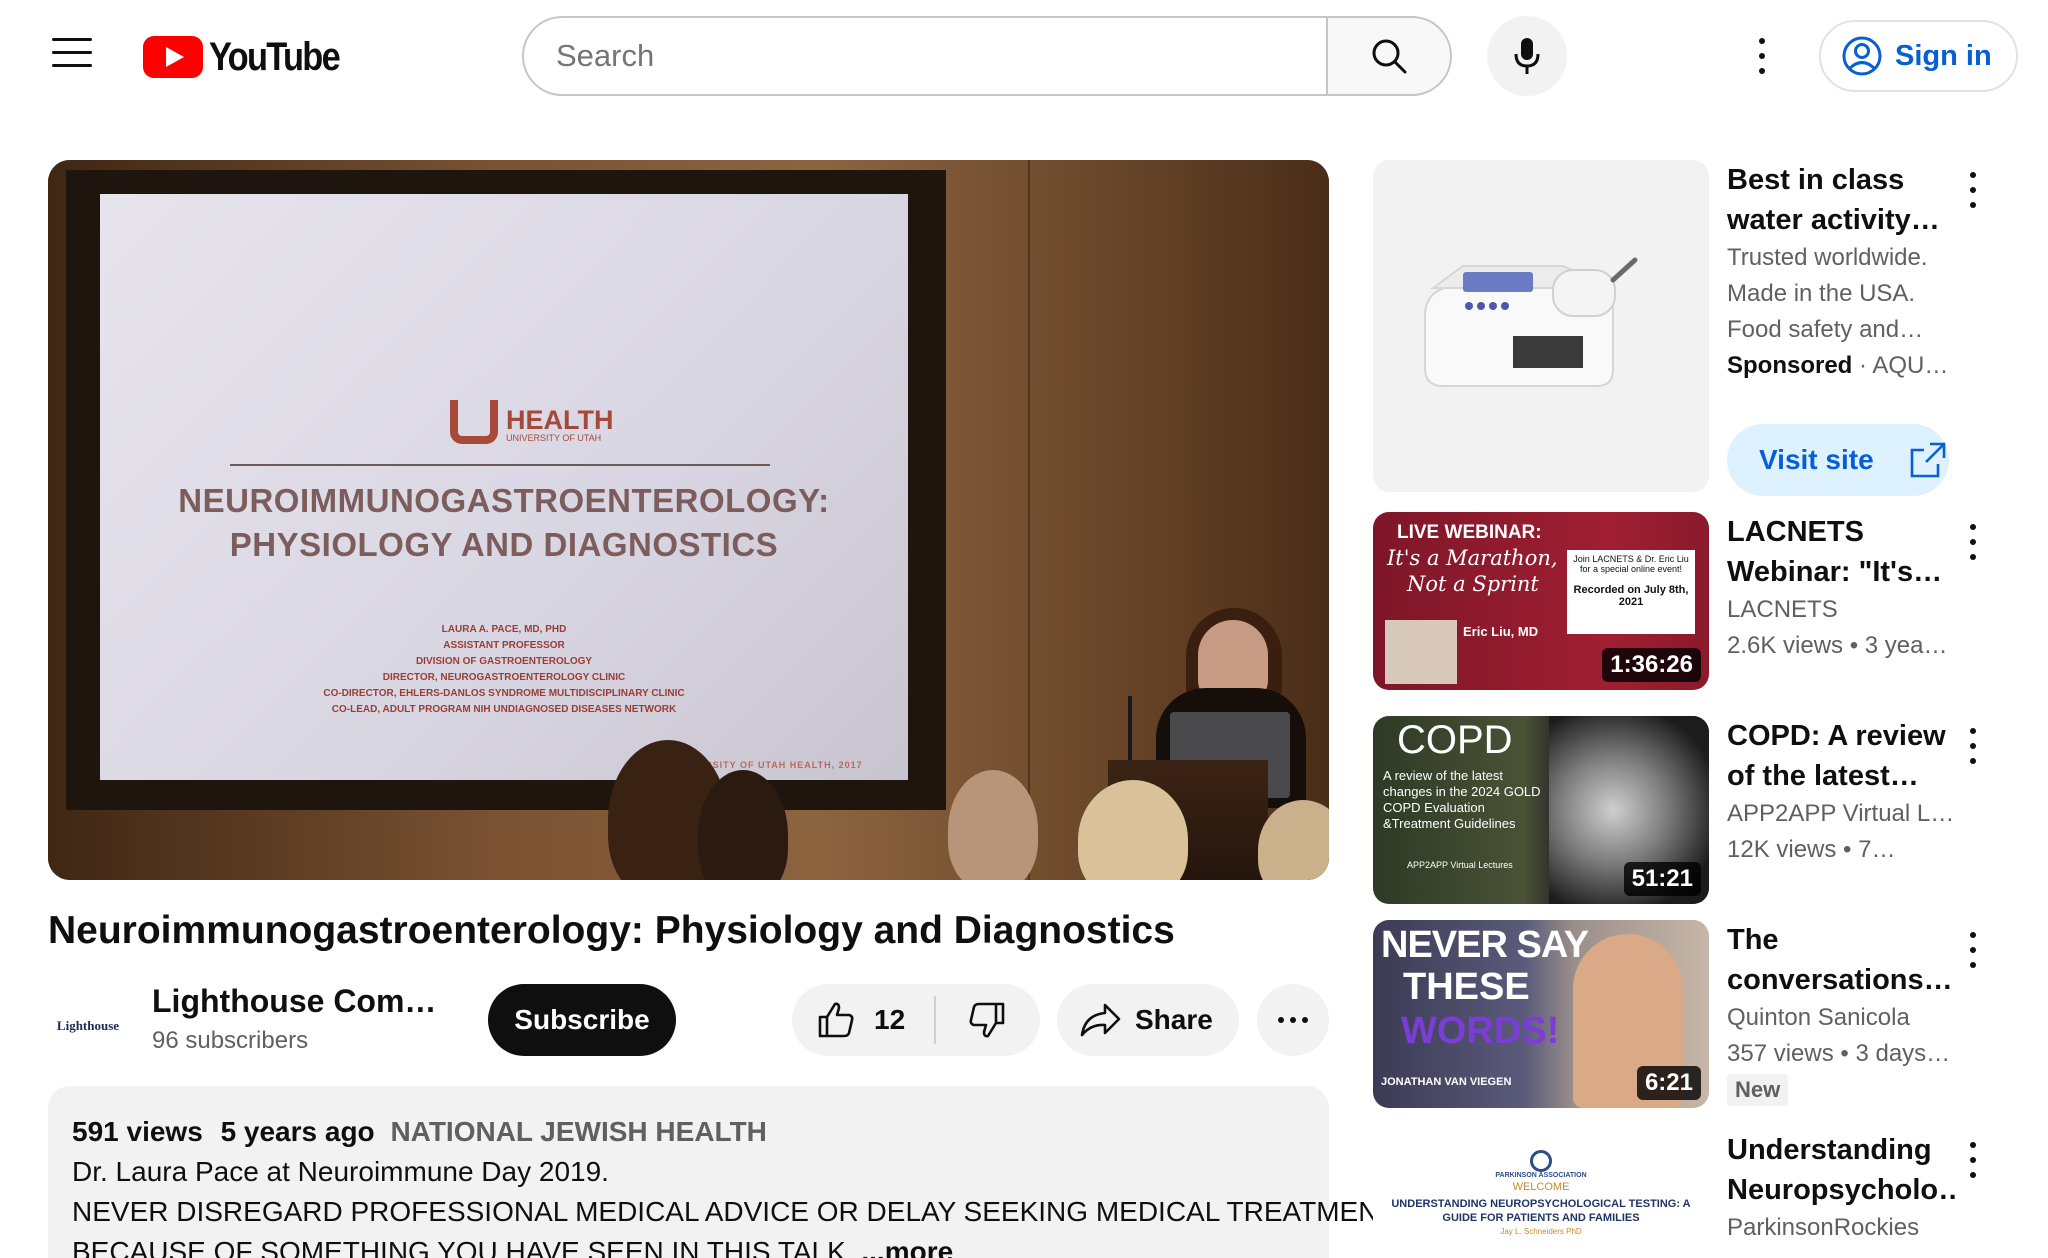 This screenshot has height=1258, width=2048. I want to click on thumb-live-webinar: LIVE WEBINAR:, so click(1469, 532).